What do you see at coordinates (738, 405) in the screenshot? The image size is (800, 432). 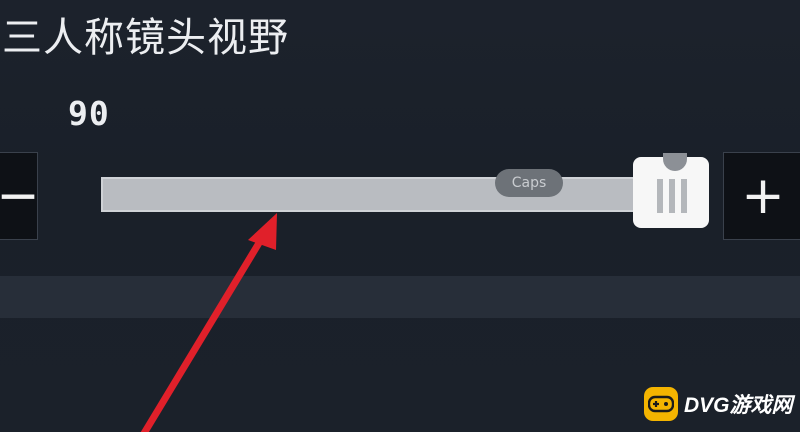 I see `watermark-text: DVG游戏网` at bounding box center [738, 405].